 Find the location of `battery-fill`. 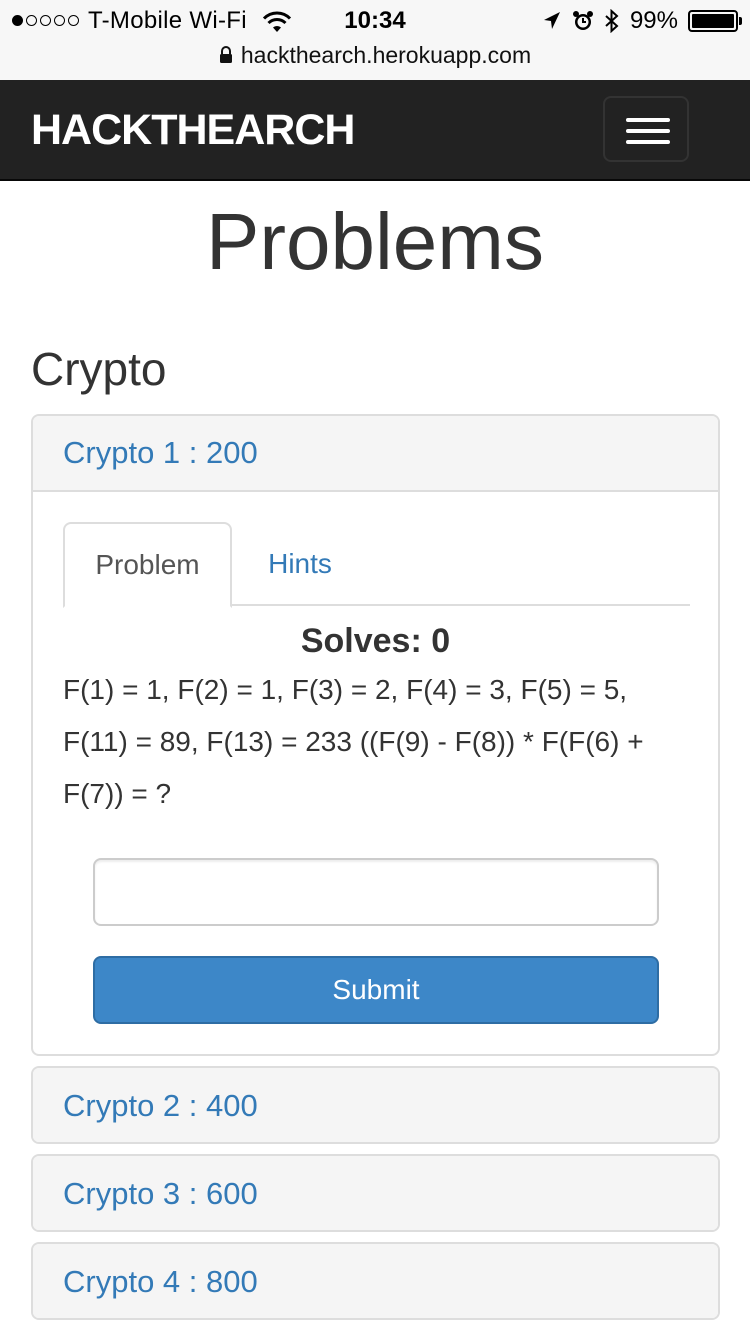

battery-fill is located at coordinates (713, 21).